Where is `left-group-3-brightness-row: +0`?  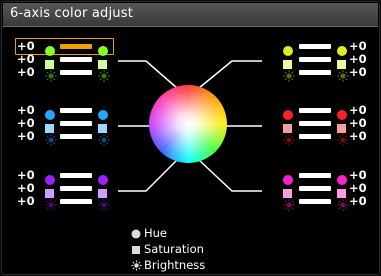 left-group-3-brightness-row: +0 is located at coordinates (66, 202).